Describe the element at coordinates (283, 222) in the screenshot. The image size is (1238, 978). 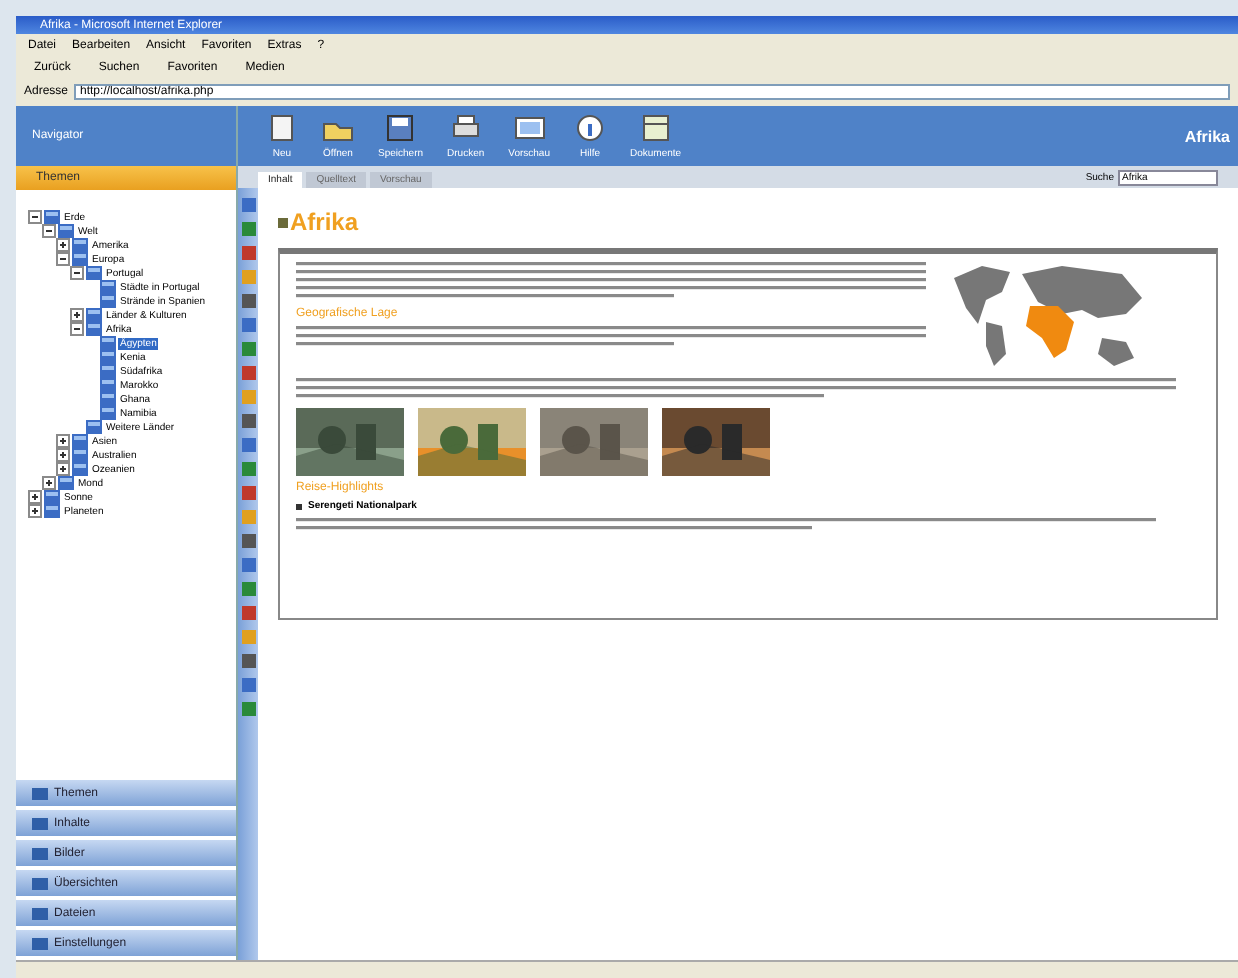
I see `marker-icon` at that location.